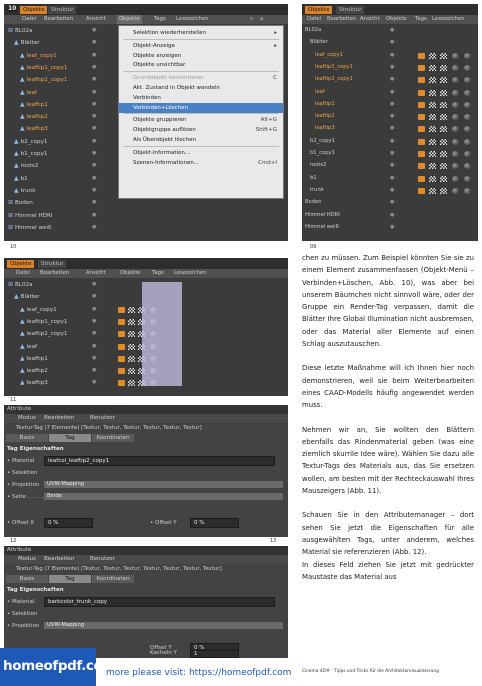 Image resolution: width=482 pixels, height=686 pixels. What do you see at coordinates (201, 56) in the screenshot?
I see `menu-item: Objekte anzeigen` at bounding box center [201, 56].